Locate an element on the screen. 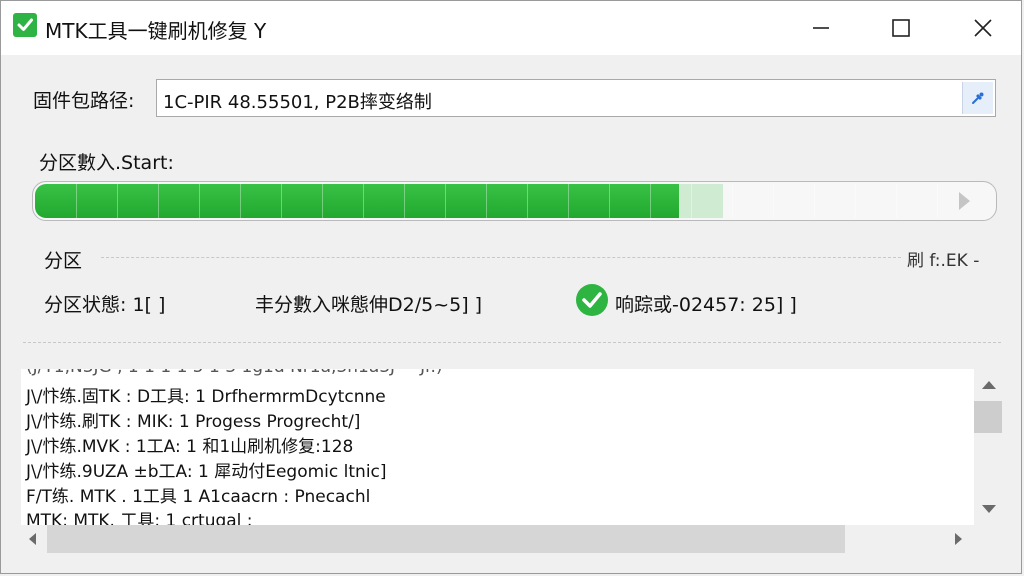 The image size is (1024, 576). log-line: J\/忭练.MVK : 1工A: 1 和1山刷机修复:128 is located at coordinates (190, 447).